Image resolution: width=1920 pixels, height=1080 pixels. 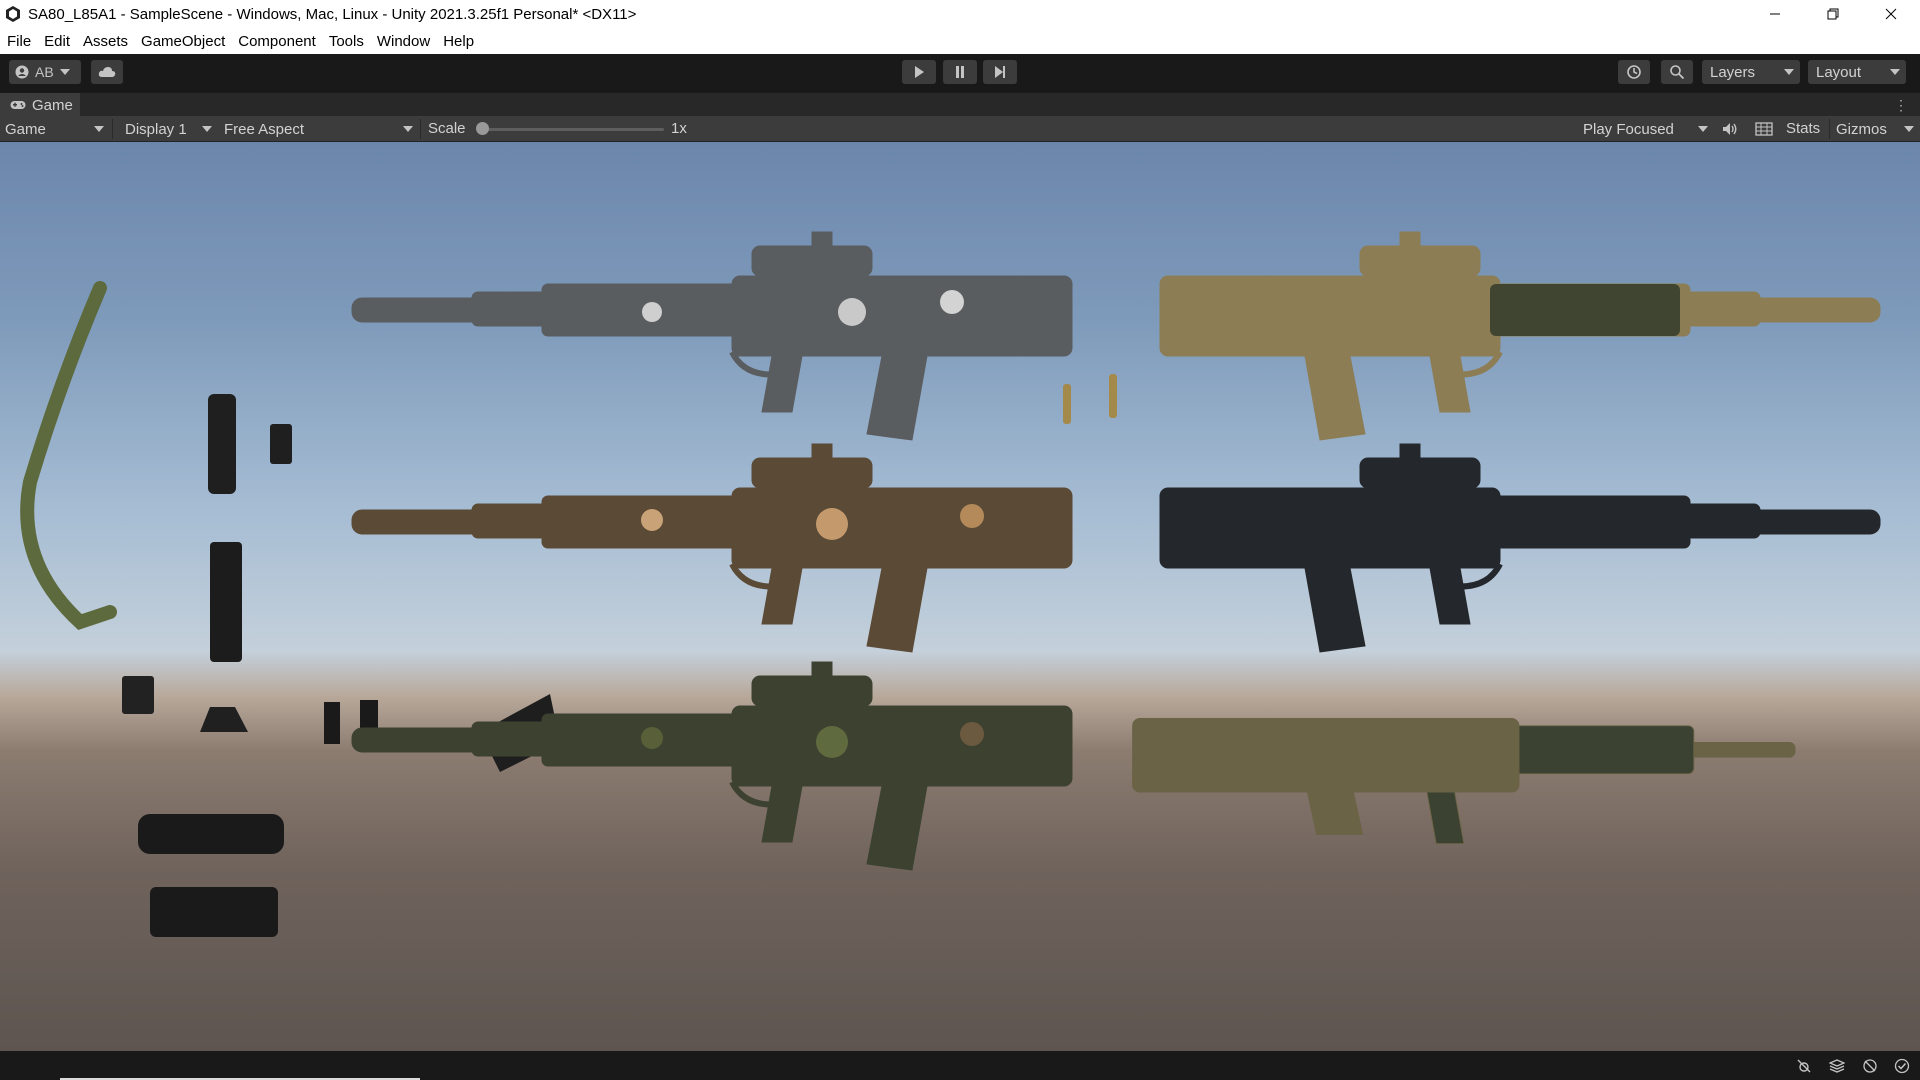 What do you see at coordinates (13, 14) in the screenshot?
I see `unity-logo-icon` at bounding box center [13, 14].